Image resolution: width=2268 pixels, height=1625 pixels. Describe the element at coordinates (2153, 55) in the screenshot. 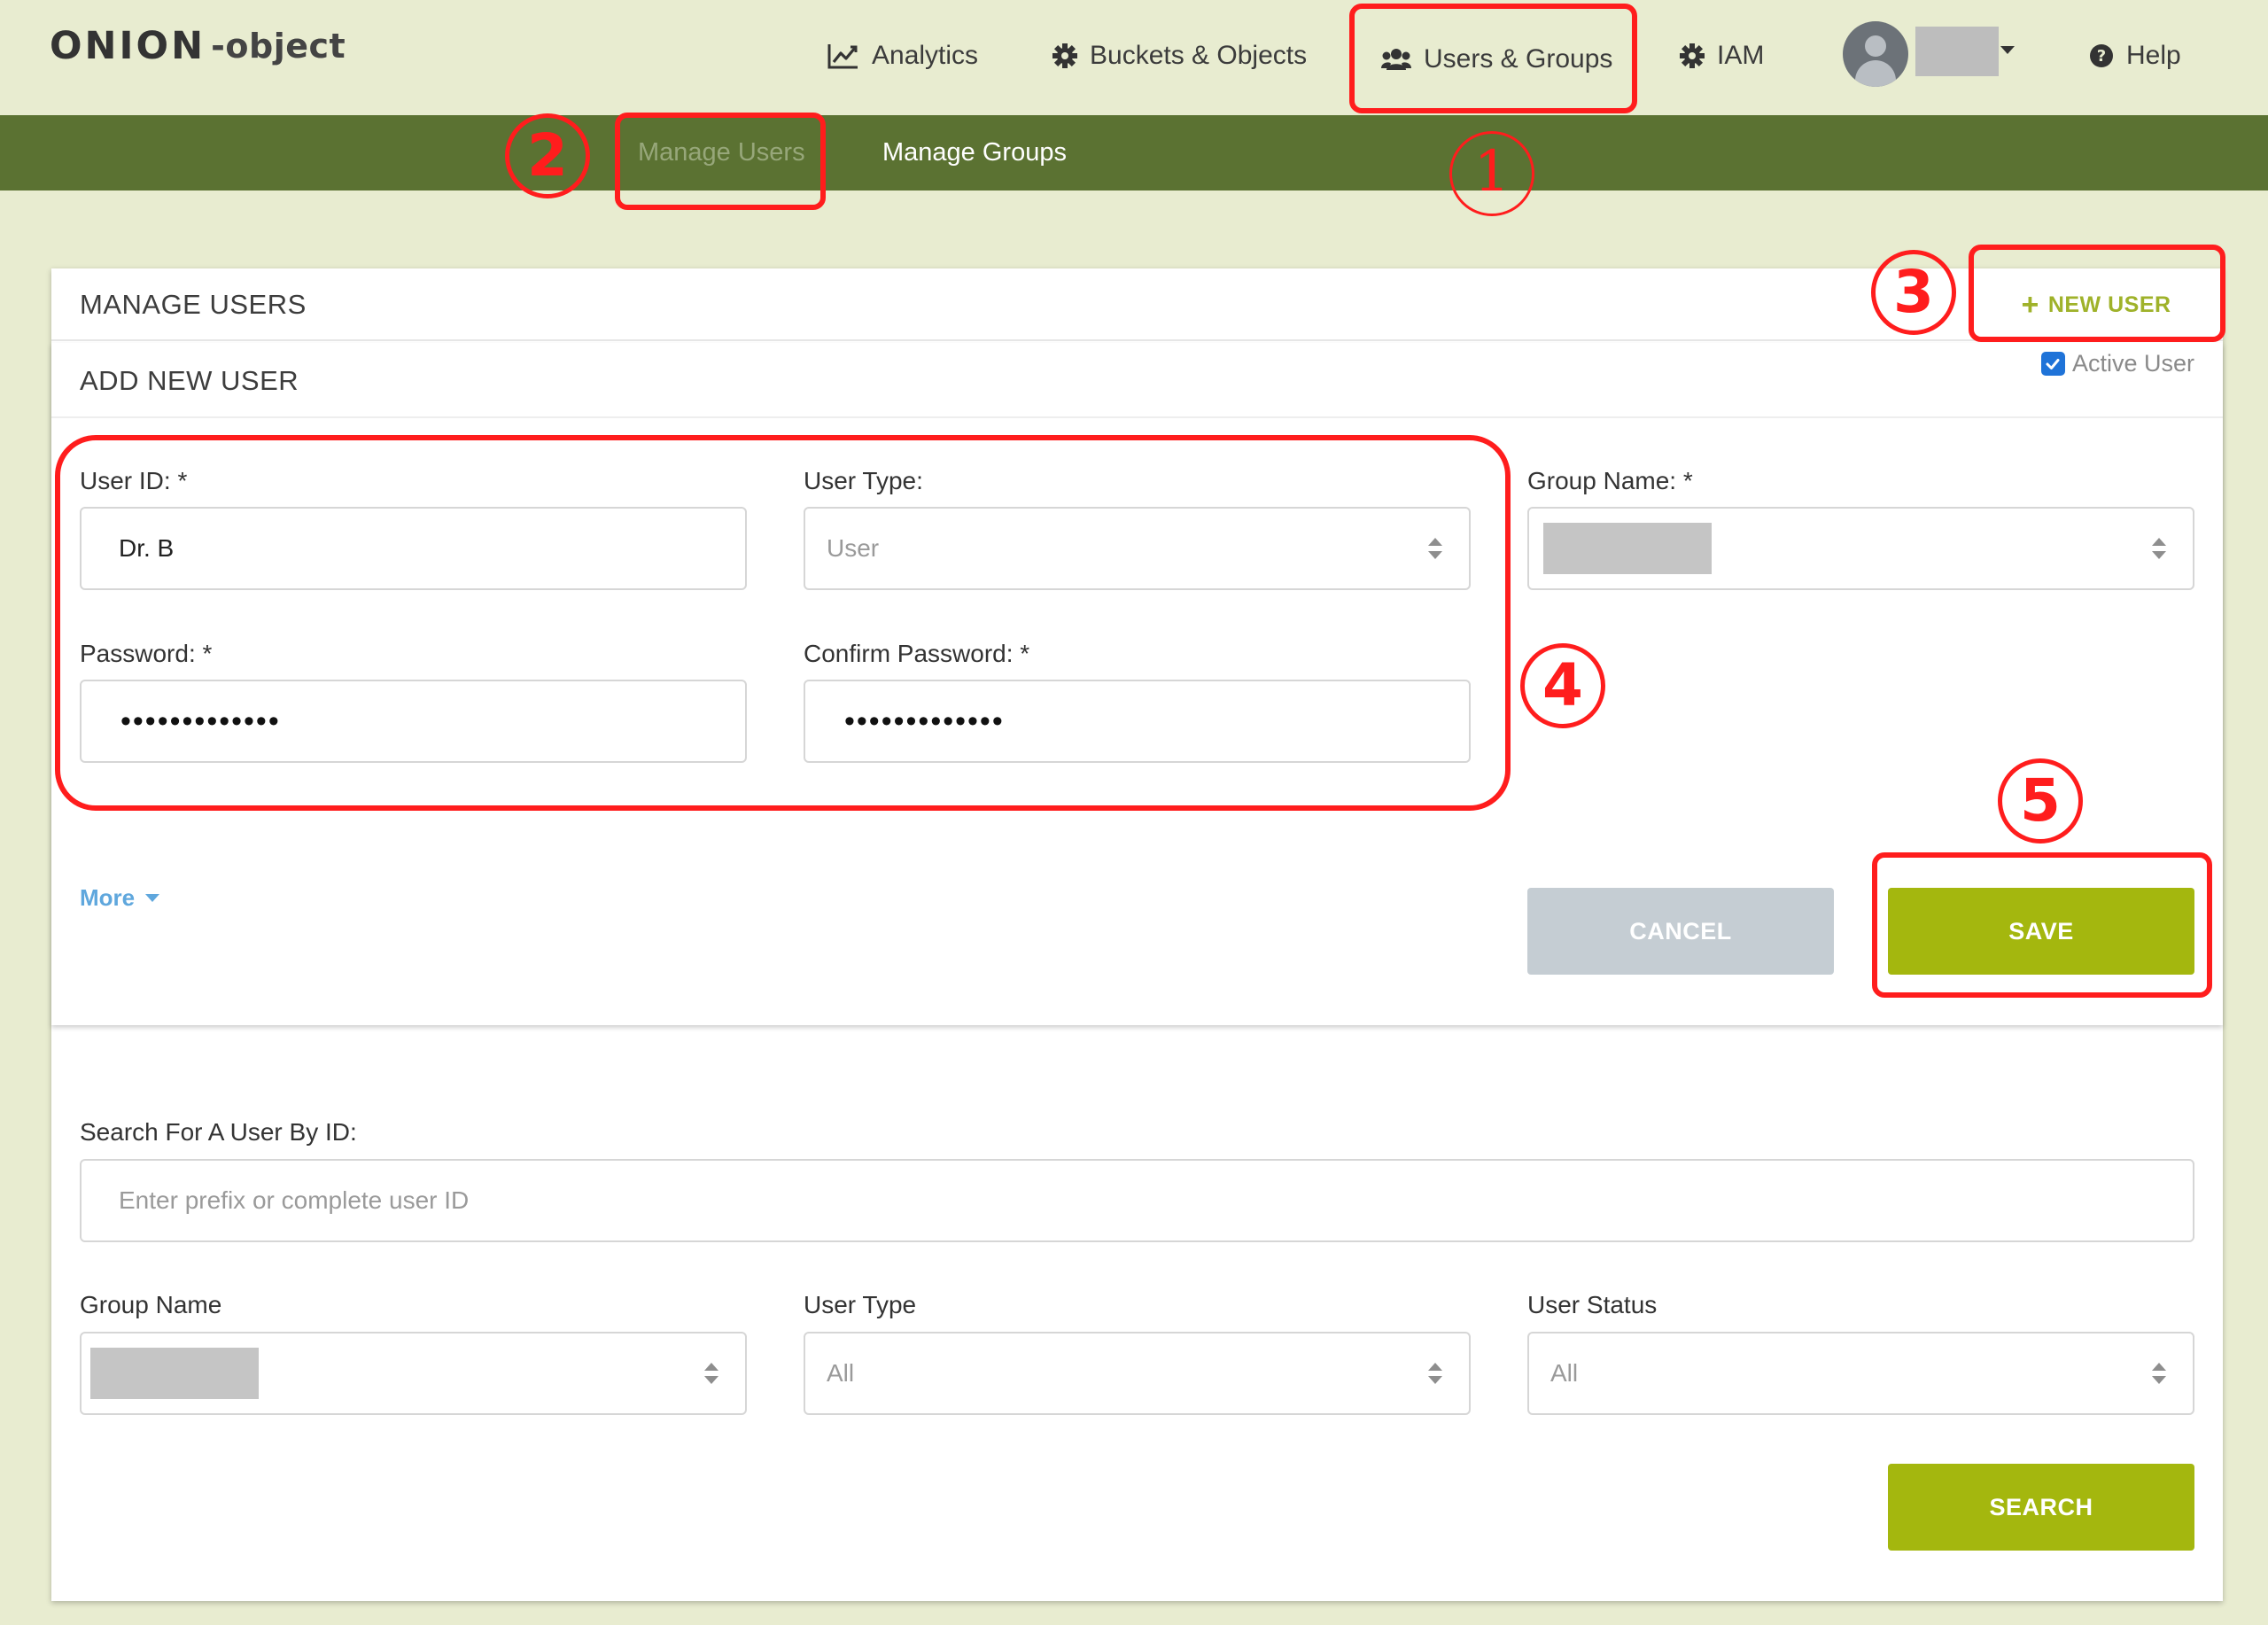

I see `nav-help-label: Help` at that location.